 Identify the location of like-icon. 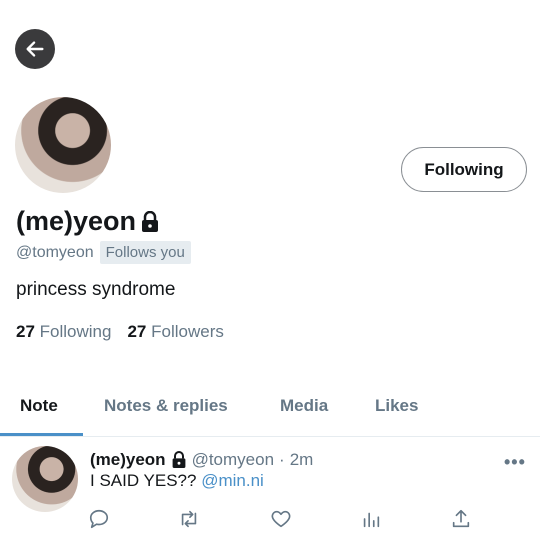
(281, 519).